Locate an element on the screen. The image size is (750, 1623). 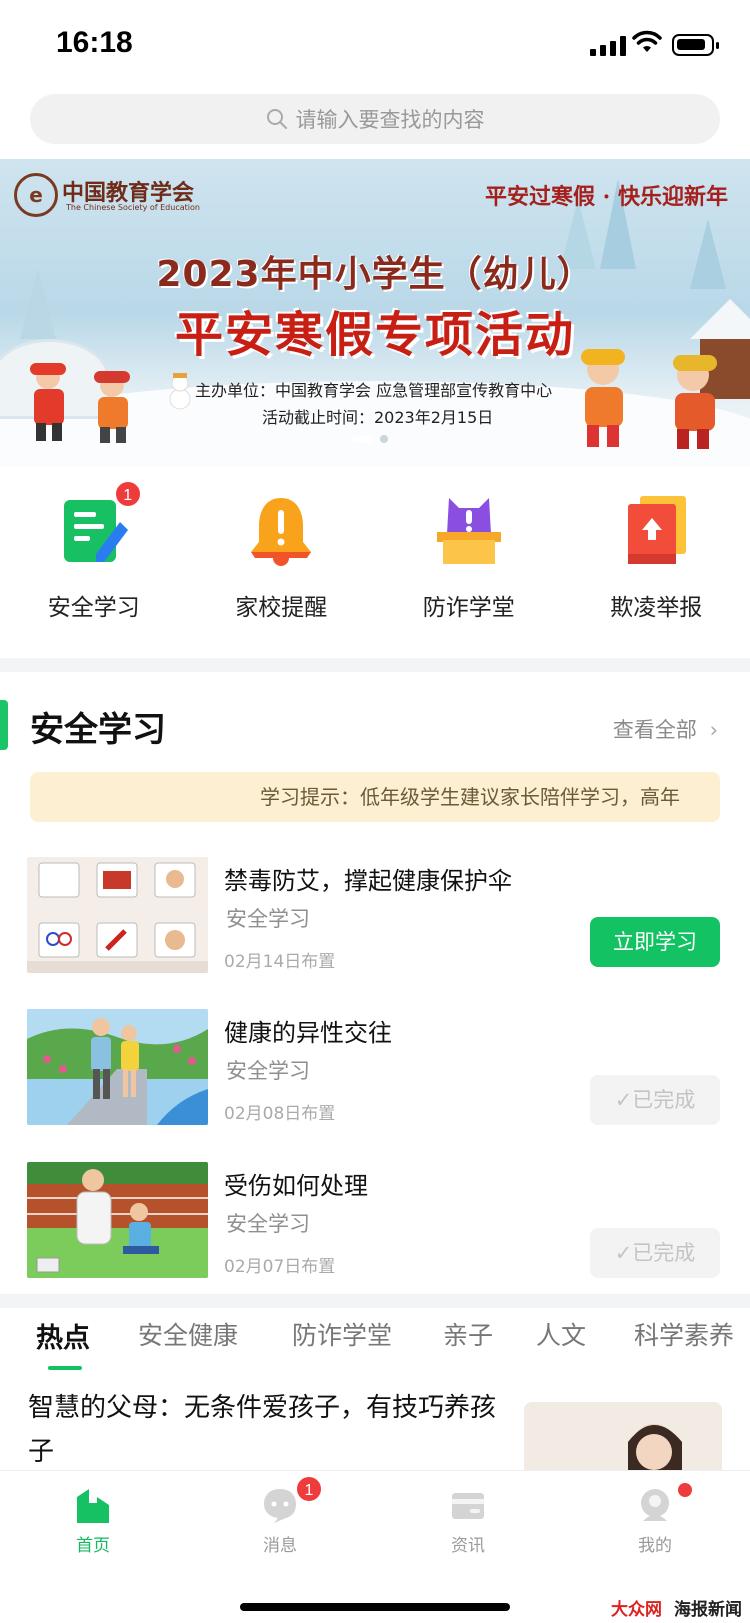
search-icon is located at coordinates (276, 119).